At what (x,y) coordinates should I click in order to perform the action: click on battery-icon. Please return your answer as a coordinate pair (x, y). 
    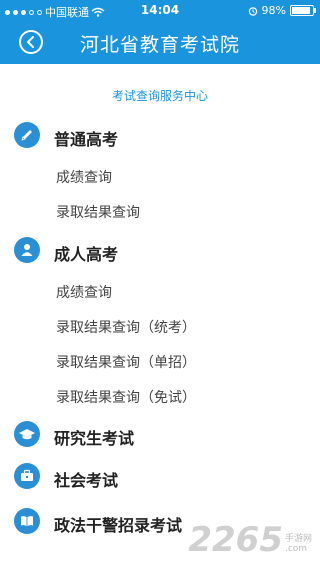
    Looking at the image, I should click on (303, 10).